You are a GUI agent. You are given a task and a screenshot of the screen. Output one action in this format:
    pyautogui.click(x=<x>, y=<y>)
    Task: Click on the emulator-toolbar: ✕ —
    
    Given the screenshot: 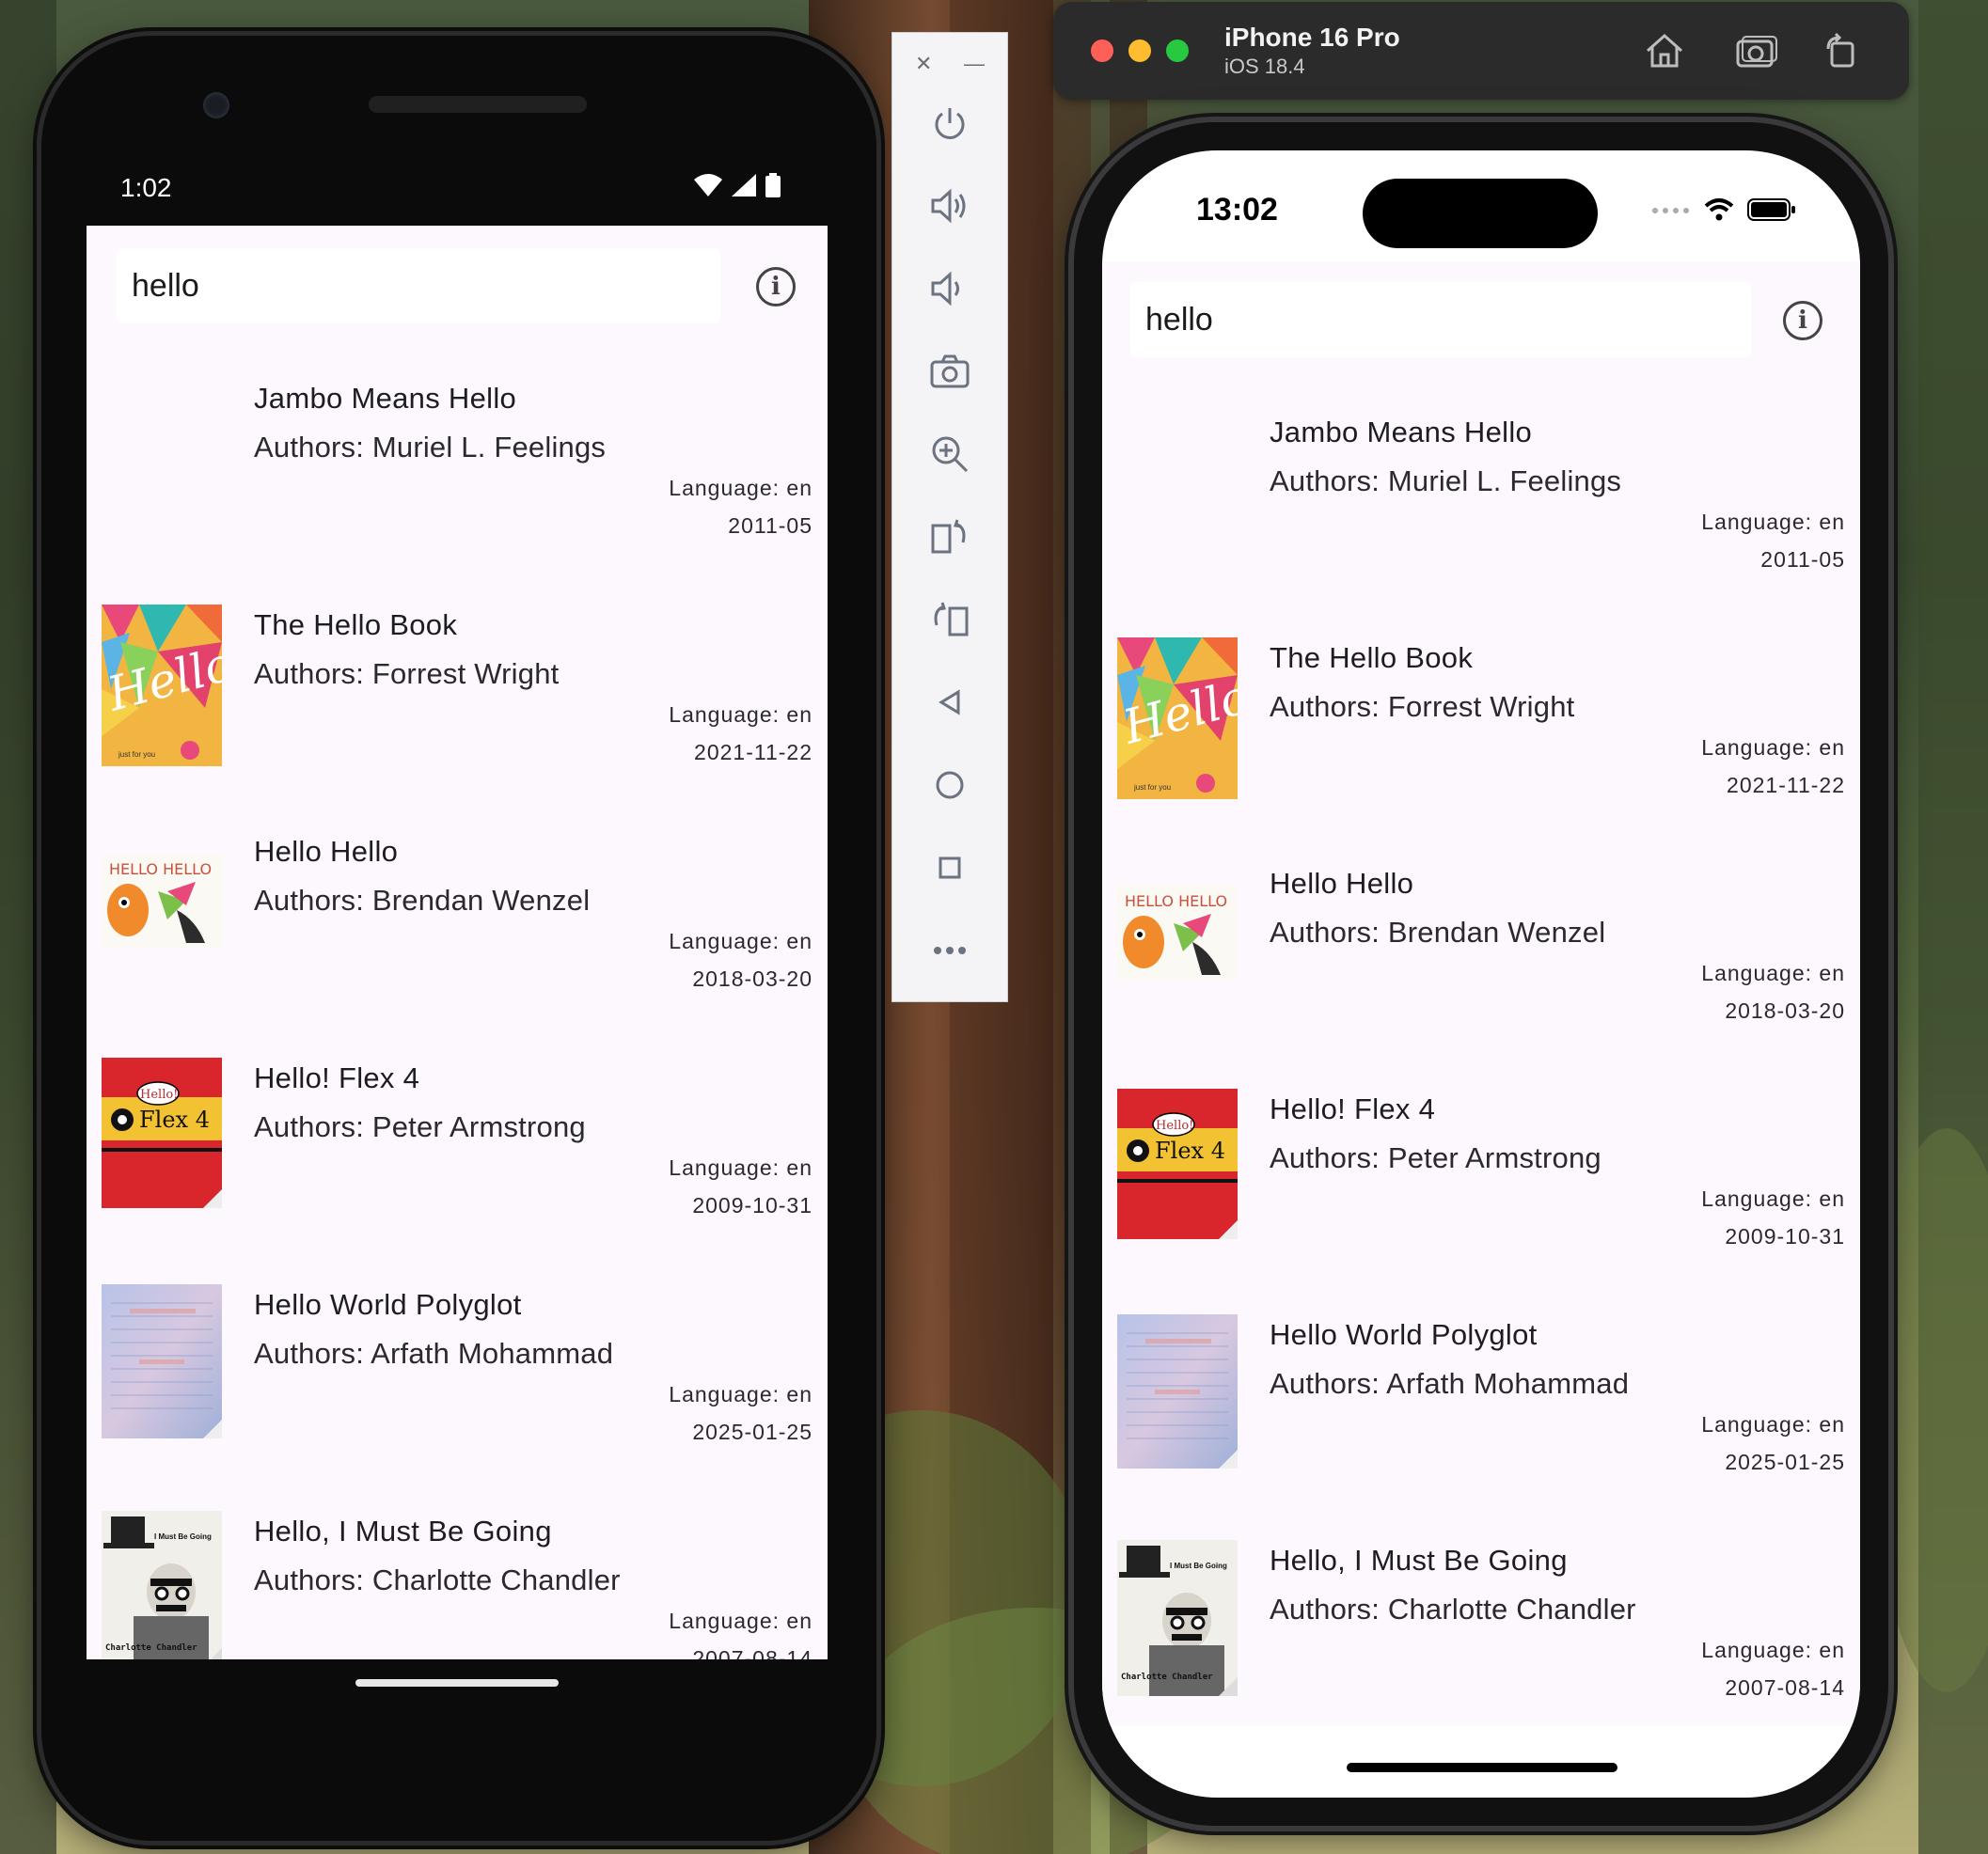 What is the action you would take?
    pyautogui.click(x=949, y=517)
    